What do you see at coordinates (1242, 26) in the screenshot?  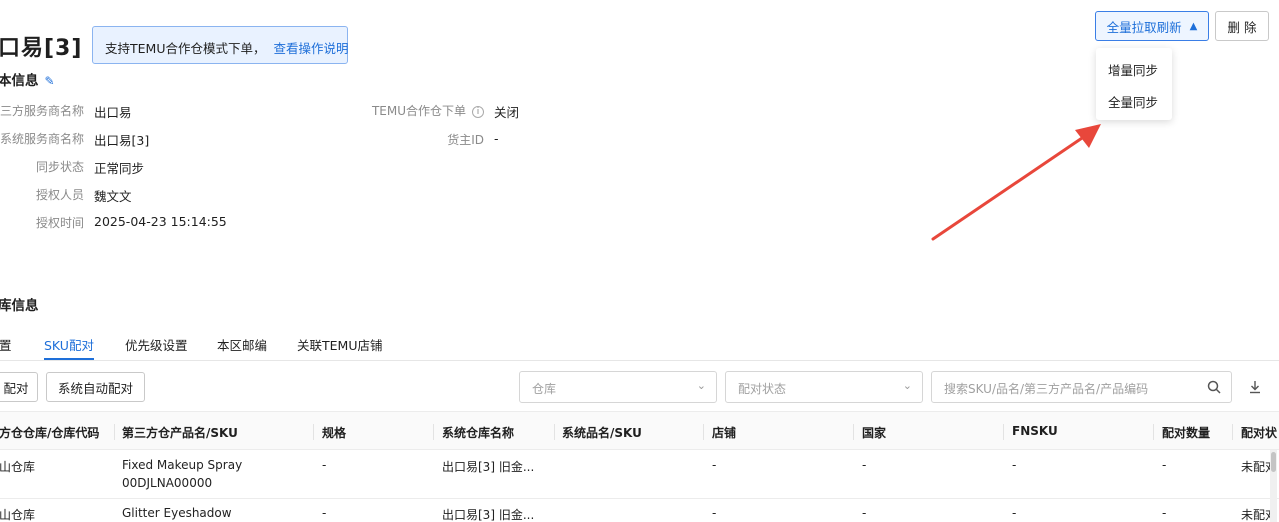 I see `delete-button: 删 除` at bounding box center [1242, 26].